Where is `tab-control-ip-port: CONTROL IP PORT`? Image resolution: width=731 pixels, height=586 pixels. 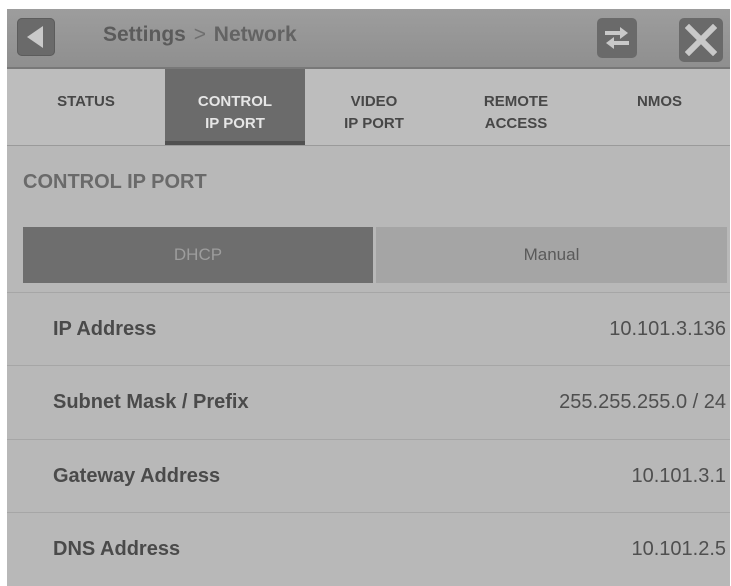
tab-control-ip-port: CONTROL IP PORT is located at coordinates (235, 107).